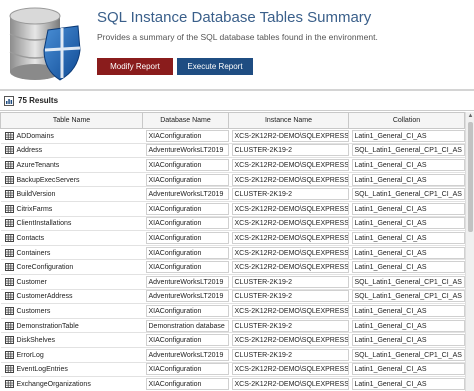 This screenshot has width=474, height=391. Describe the element at coordinates (470, 177) in the screenshot. I see `scroll-thumb` at that location.